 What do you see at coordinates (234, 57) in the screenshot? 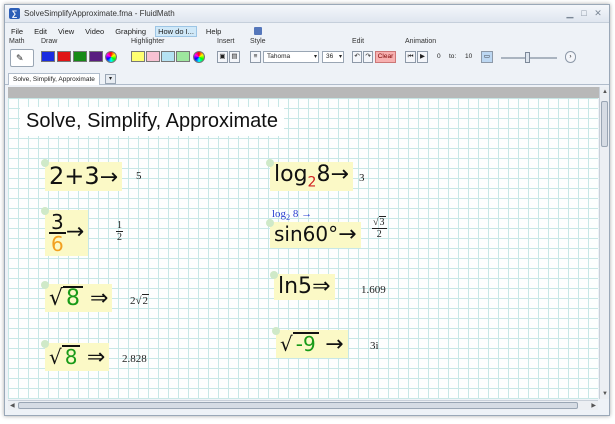
I see `insert-image-icon: ▤` at bounding box center [234, 57].